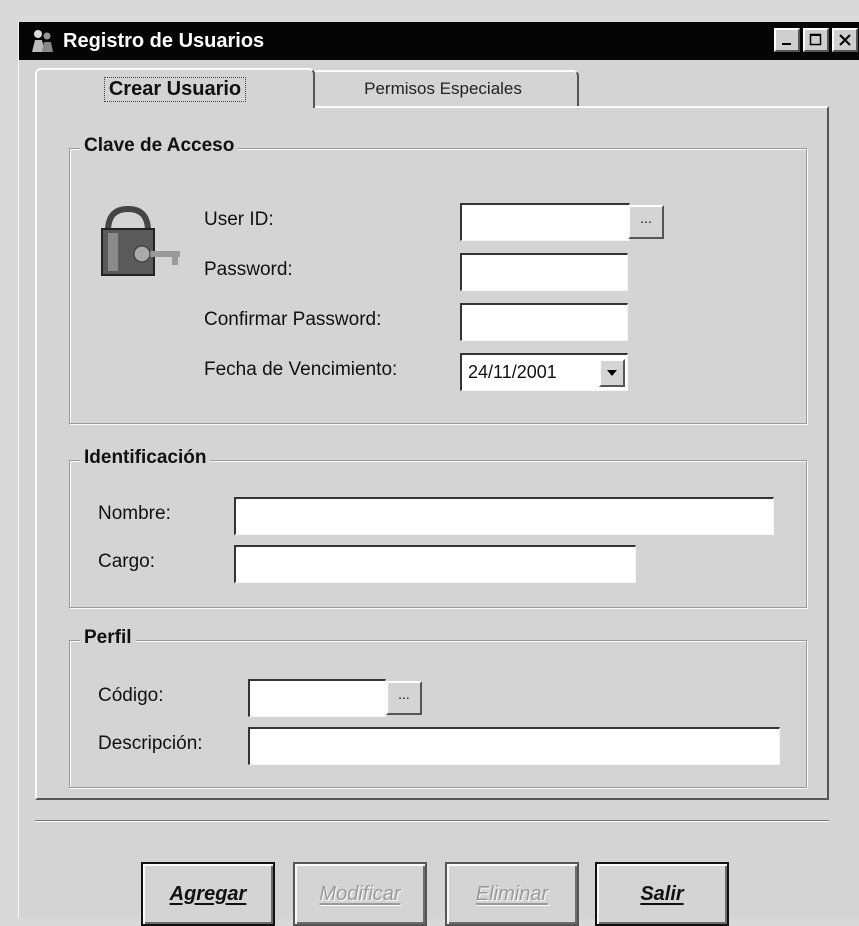  Describe the element at coordinates (438, 707) in the screenshot. I see `perfil-group: Perfil Código: ... Descripción:` at that location.